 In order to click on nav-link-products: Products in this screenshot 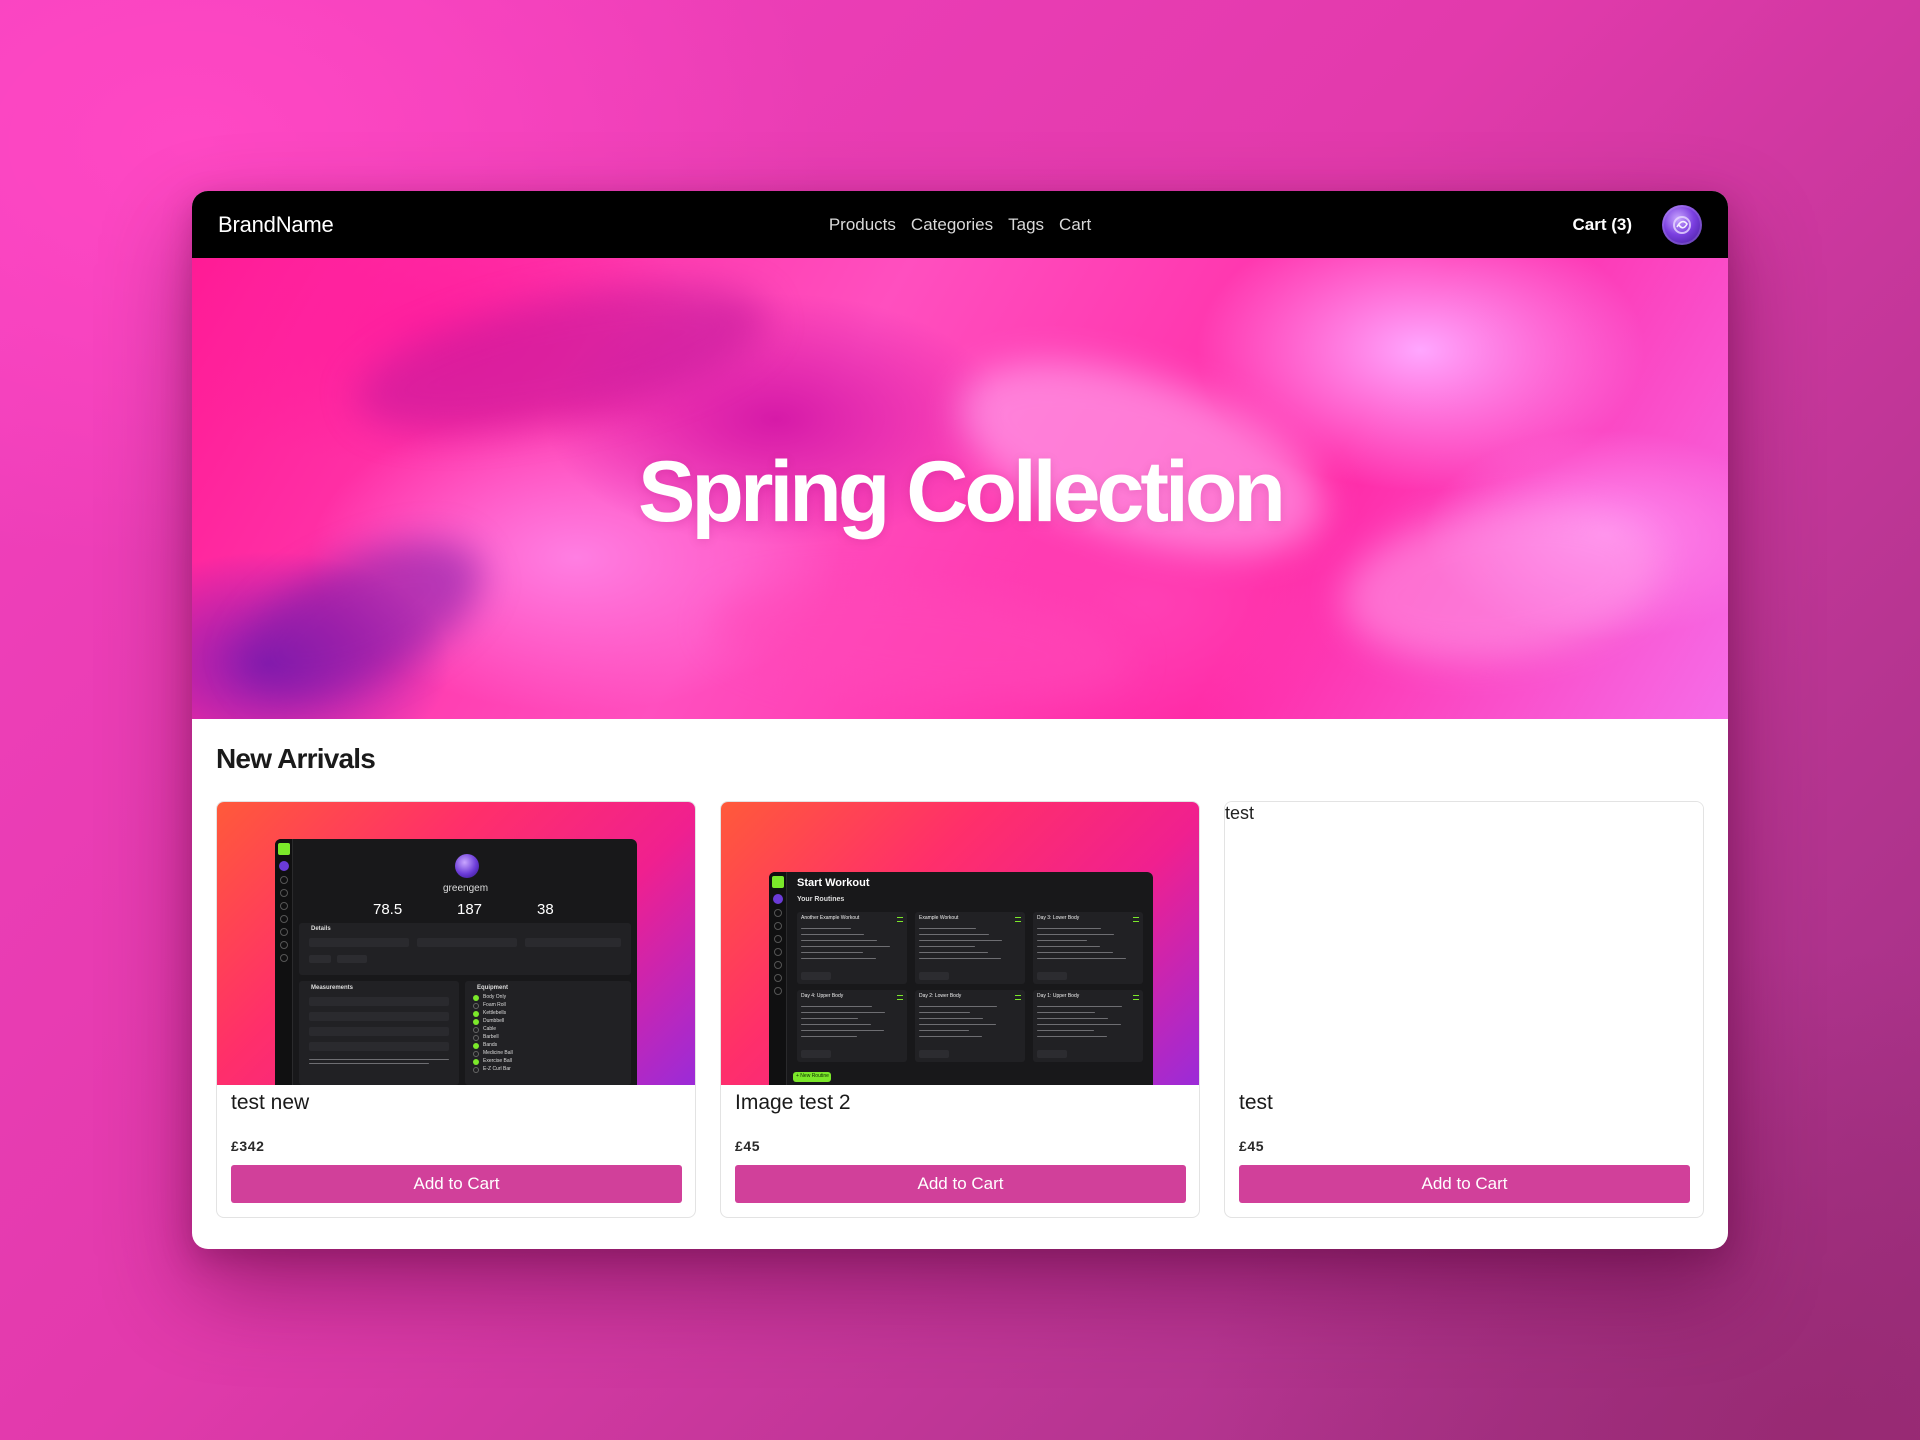, I will do `click(862, 225)`.